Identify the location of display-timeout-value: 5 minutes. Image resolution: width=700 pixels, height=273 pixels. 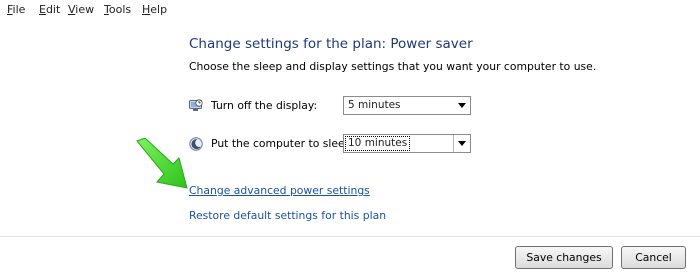
(374, 105).